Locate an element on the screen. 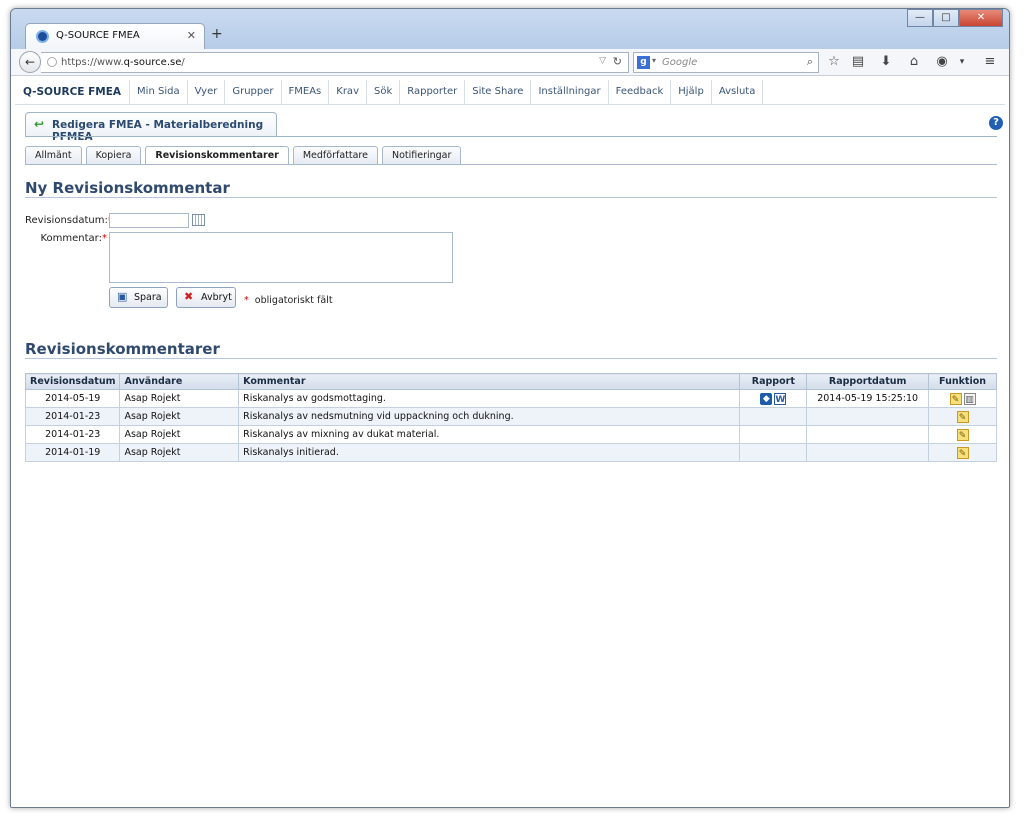  form-heading-divider is located at coordinates (511, 197).